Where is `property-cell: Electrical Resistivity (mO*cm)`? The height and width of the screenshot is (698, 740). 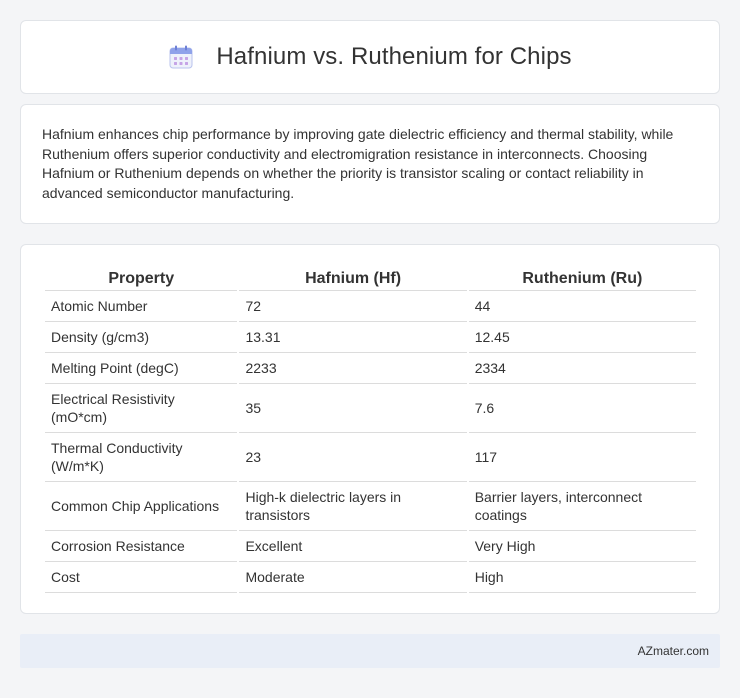
property-cell: Electrical Resistivity (mO*cm) is located at coordinates (141, 408).